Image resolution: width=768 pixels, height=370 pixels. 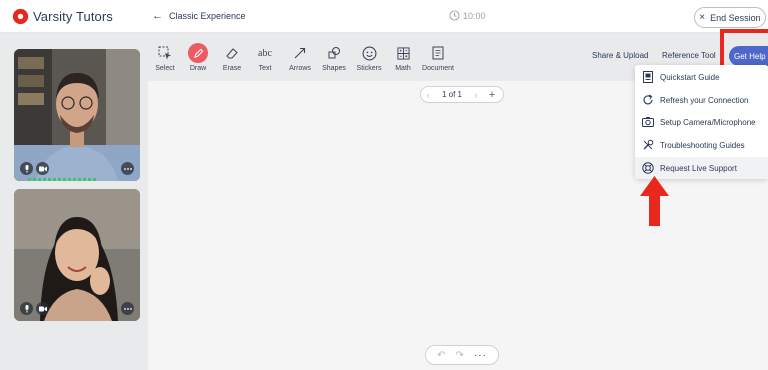 I want to click on menu-item-refresh-connection: Refresh your Connection, so click(x=701, y=100).